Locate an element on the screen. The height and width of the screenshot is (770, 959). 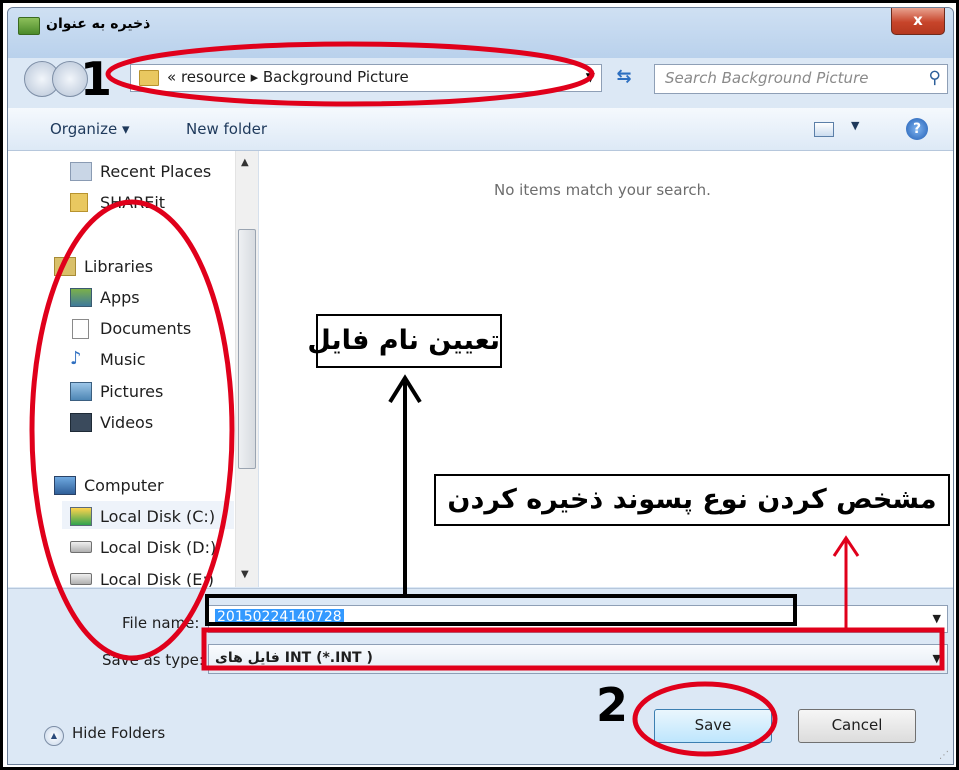
app-icon is located at coordinates (29, 26).